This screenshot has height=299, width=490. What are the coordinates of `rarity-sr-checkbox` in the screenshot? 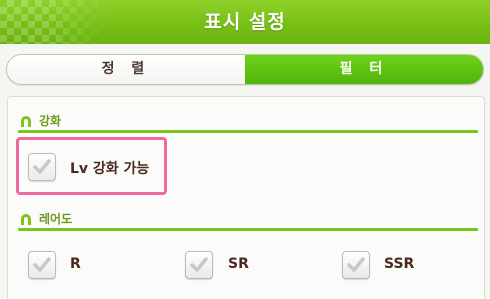 It's located at (199, 265).